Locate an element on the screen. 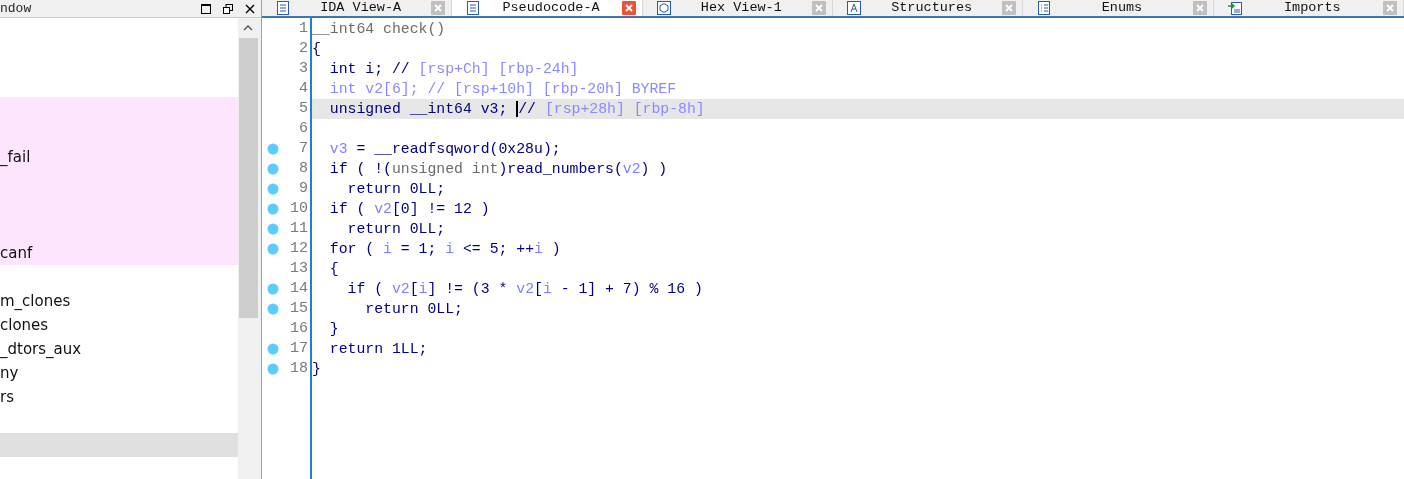 The image size is (1404, 479). line-number: 1 is located at coordinates (303, 28).